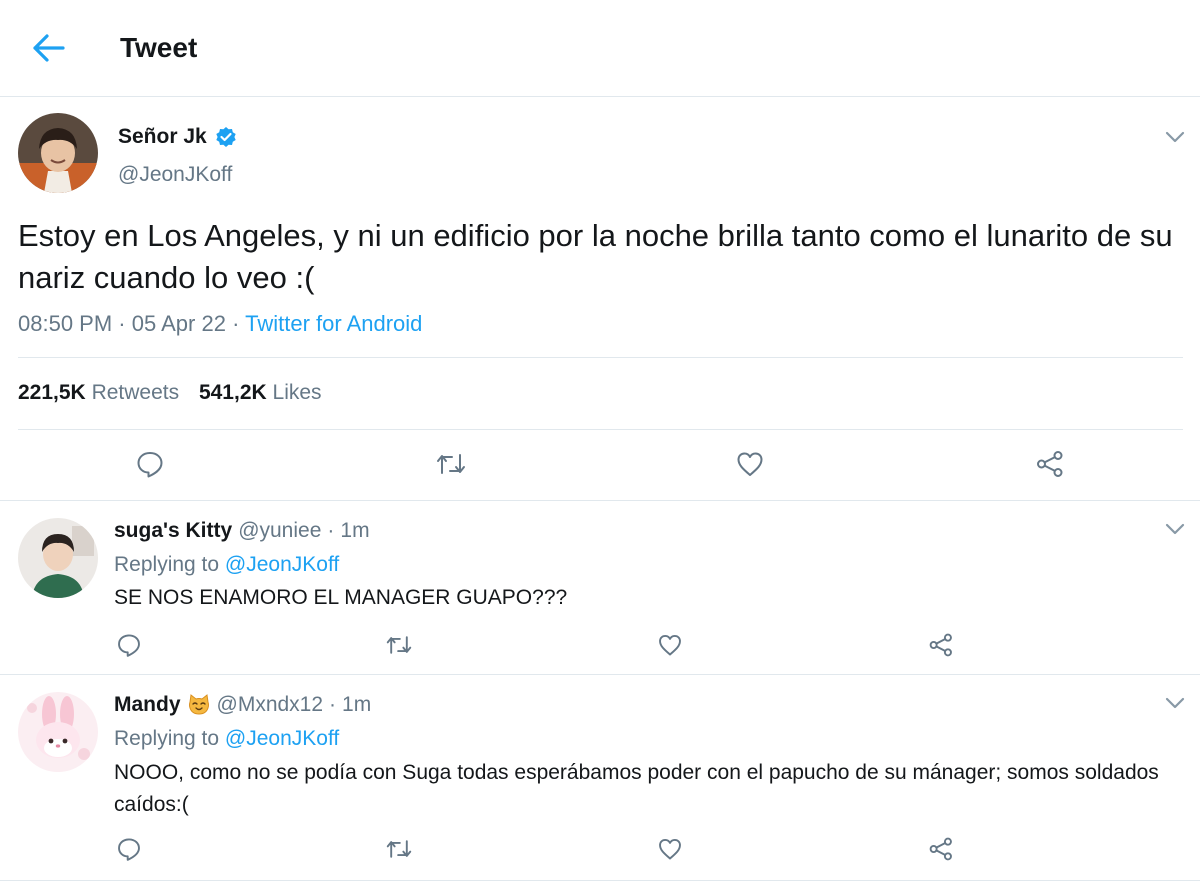  I want to click on author-handle: @JeonJKoff, so click(175, 175).